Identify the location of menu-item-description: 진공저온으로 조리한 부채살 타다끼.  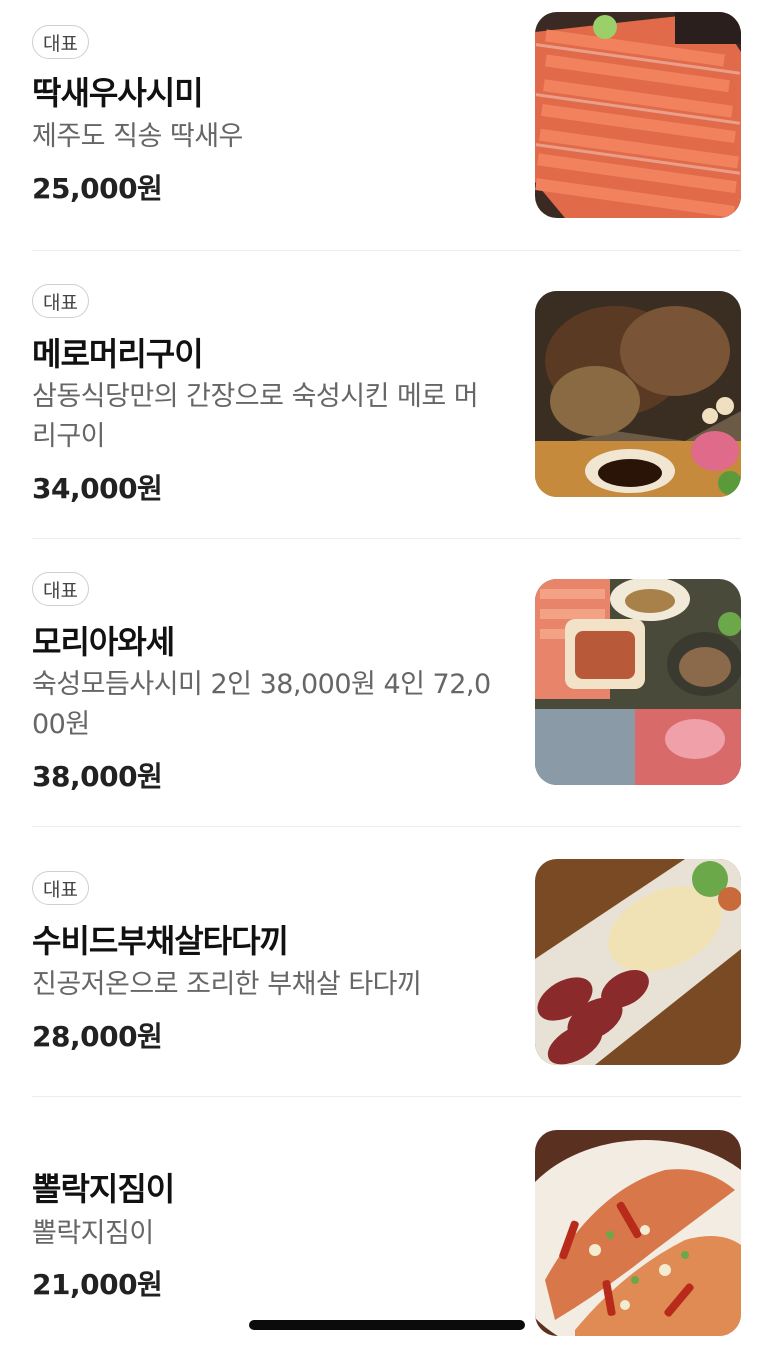
(227, 984).